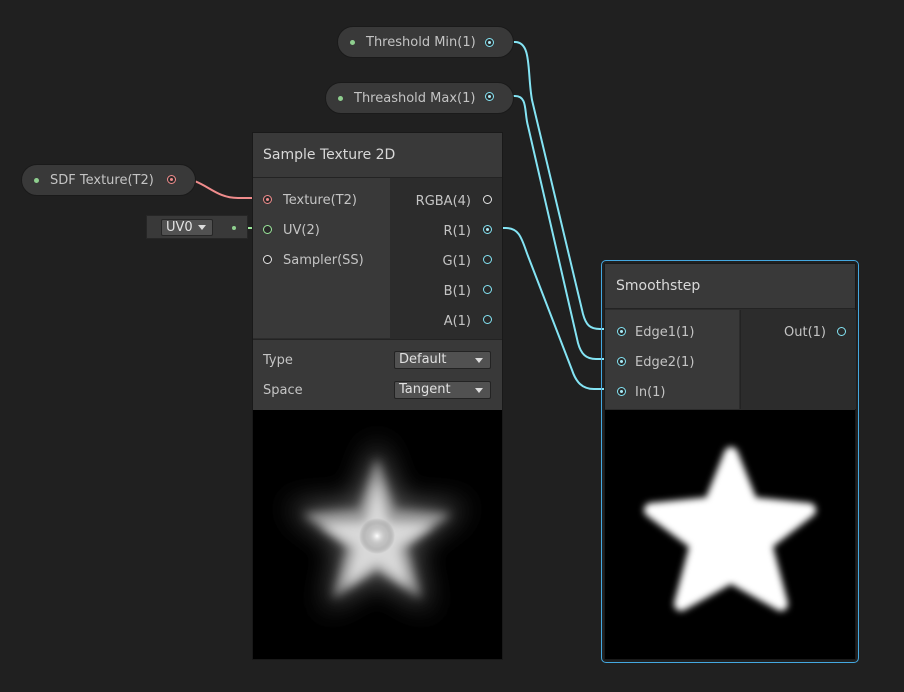 The height and width of the screenshot is (692, 904). What do you see at coordinates (267, 259) in the screenshot?
I see `sampler-input-port` at bounding box center [267, 259].